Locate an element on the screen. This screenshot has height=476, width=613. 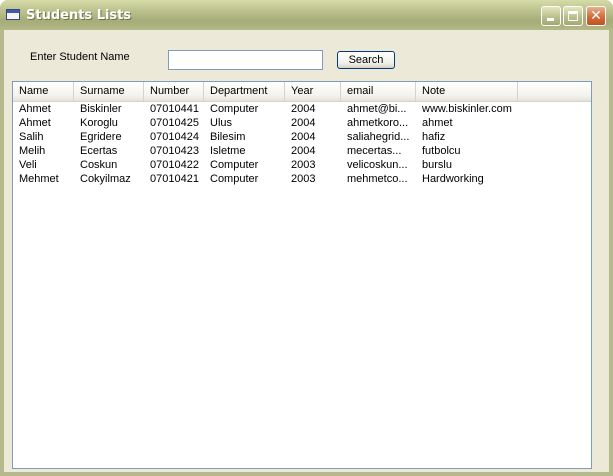
cell-note: hafiz is located at coordinates (434, 137).